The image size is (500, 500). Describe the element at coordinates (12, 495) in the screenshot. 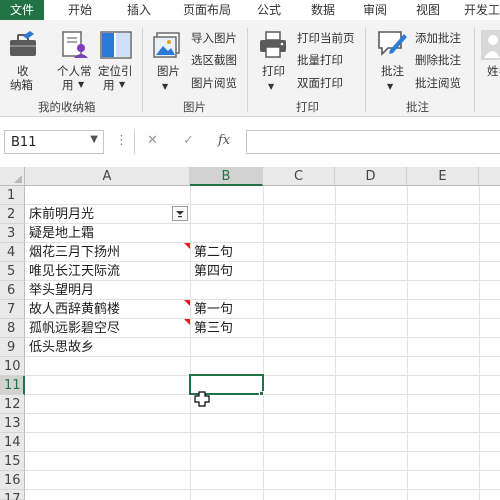

I see `row-header: 17` at that location.